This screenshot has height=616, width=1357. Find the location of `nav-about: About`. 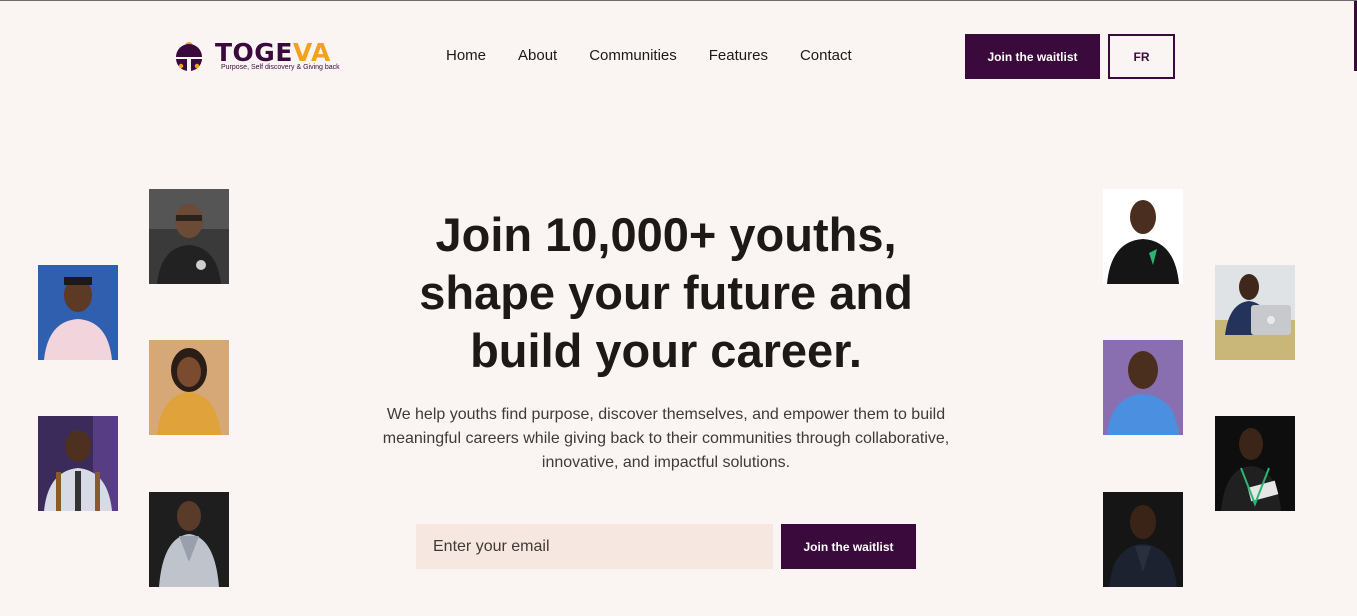

nav-about: About is located at coordinates (537, 56).